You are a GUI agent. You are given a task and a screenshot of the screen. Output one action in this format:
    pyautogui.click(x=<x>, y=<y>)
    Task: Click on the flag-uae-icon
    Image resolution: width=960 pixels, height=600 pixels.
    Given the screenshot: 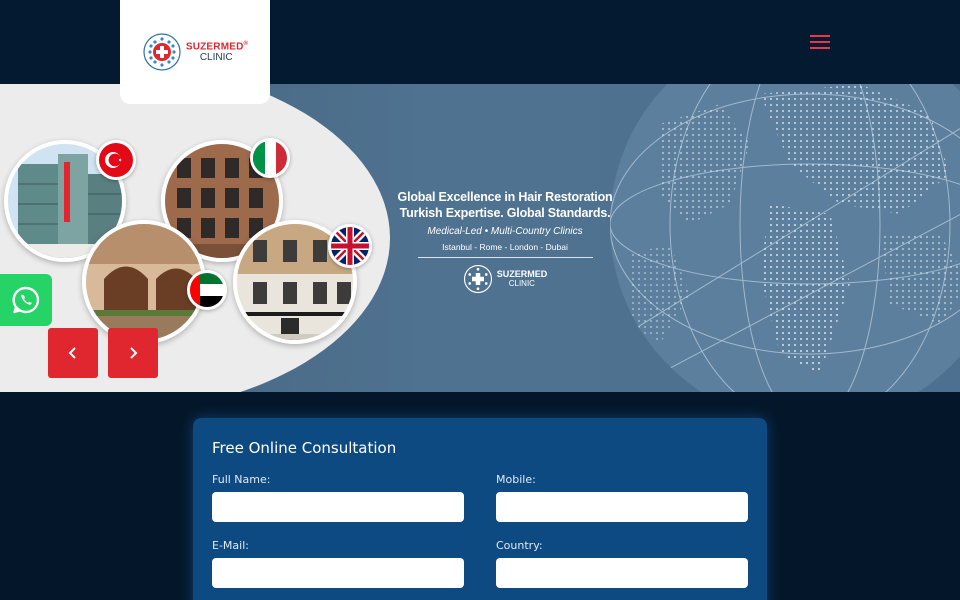 What is the action you would take?
    pyautogui.click(x=207, y=290)
    